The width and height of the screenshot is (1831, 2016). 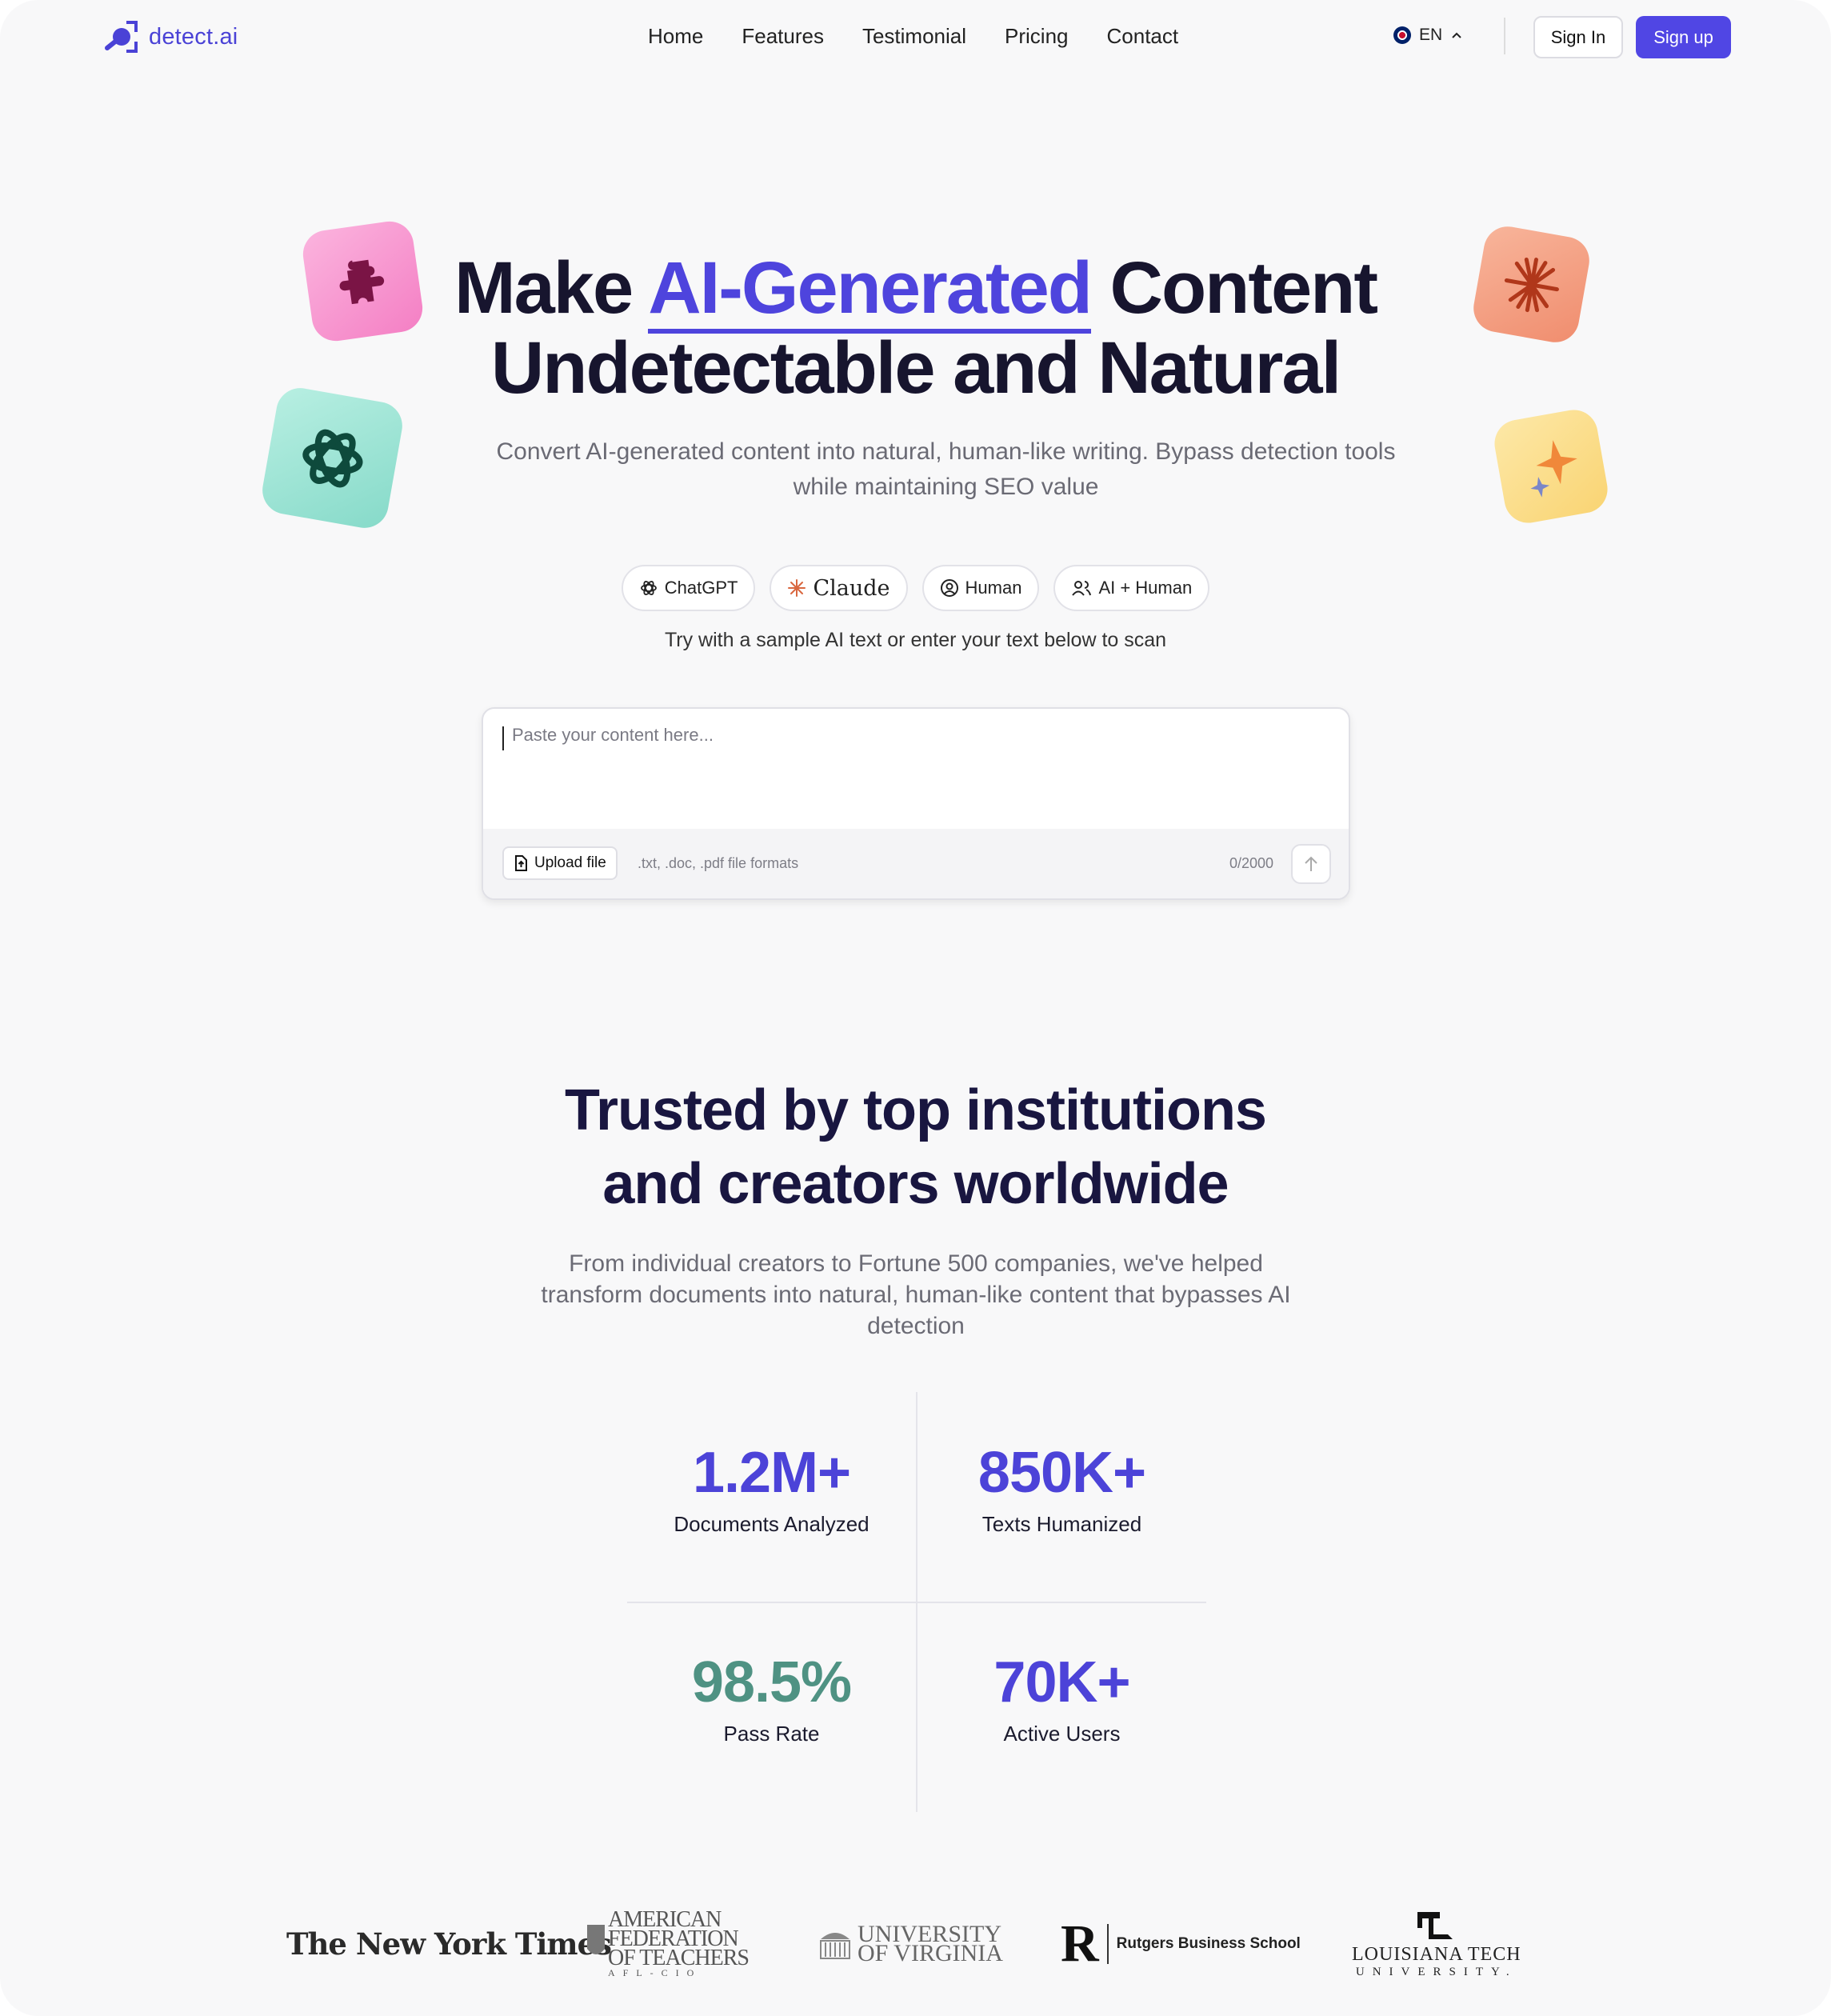 I want to click on stat-label: Documents Analyzed, so click(x=772, y=1524).